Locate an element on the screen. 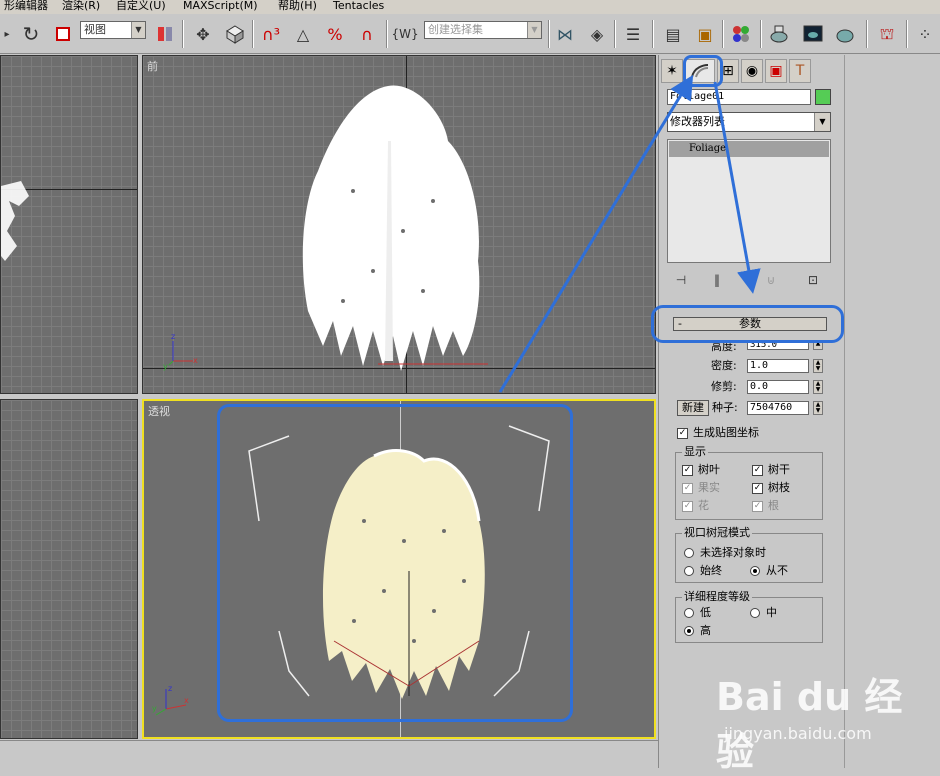 The image size is (940, 776). annotation-arrows is located at coordinates (629, 233).